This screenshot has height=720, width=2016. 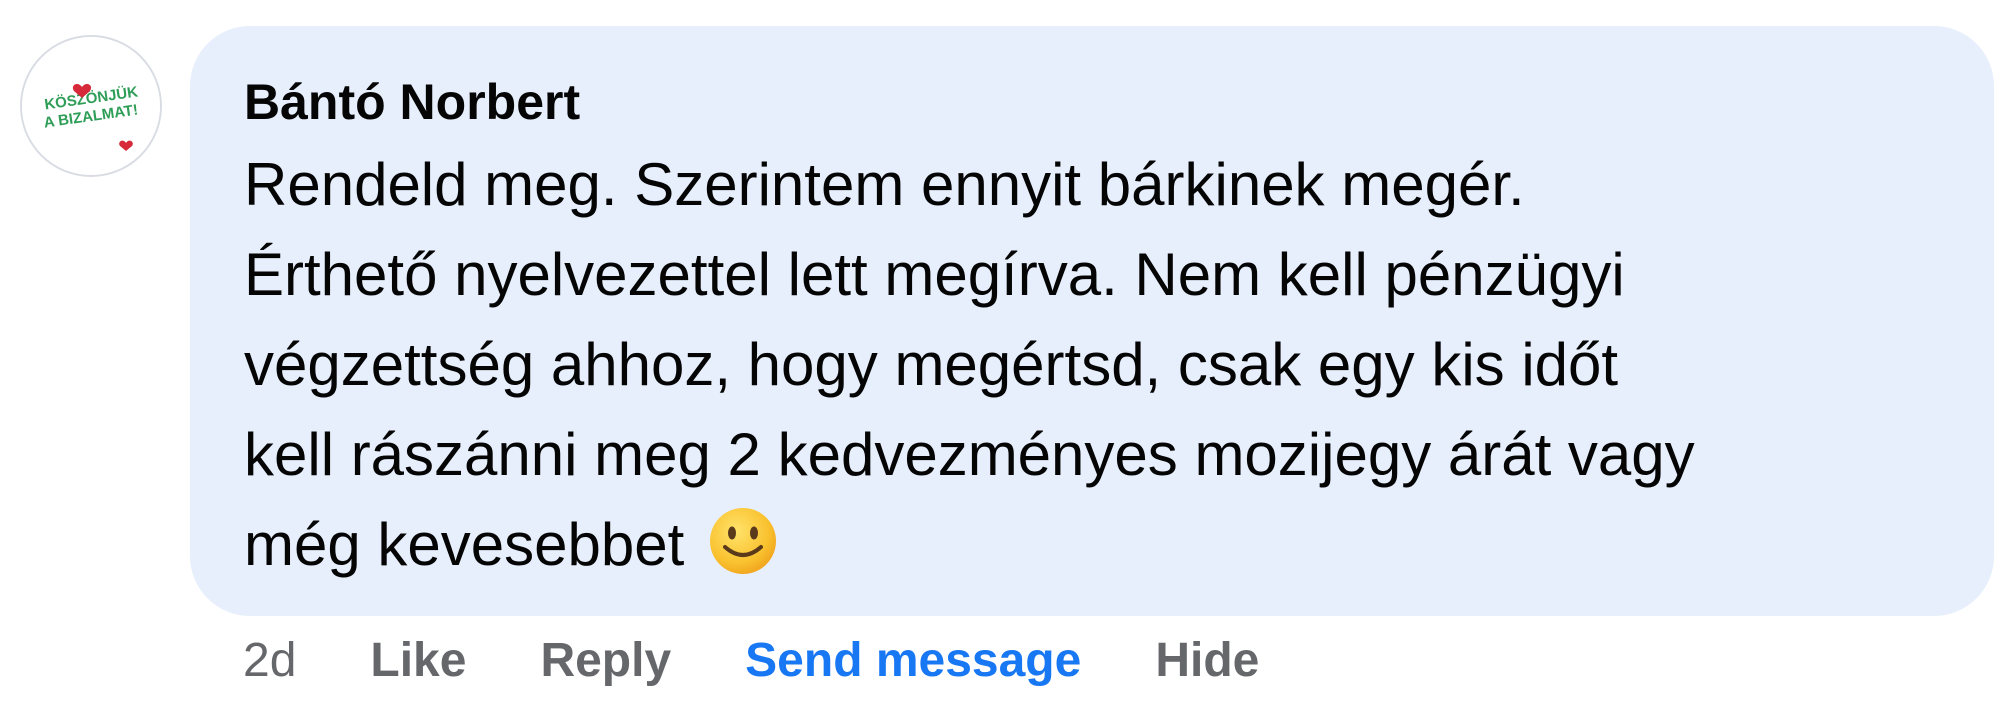 What do you see at coordinates (464, 544) in the screenshot?
I see `comment-line: még kevesebbet` at bounding box center [464, 544].